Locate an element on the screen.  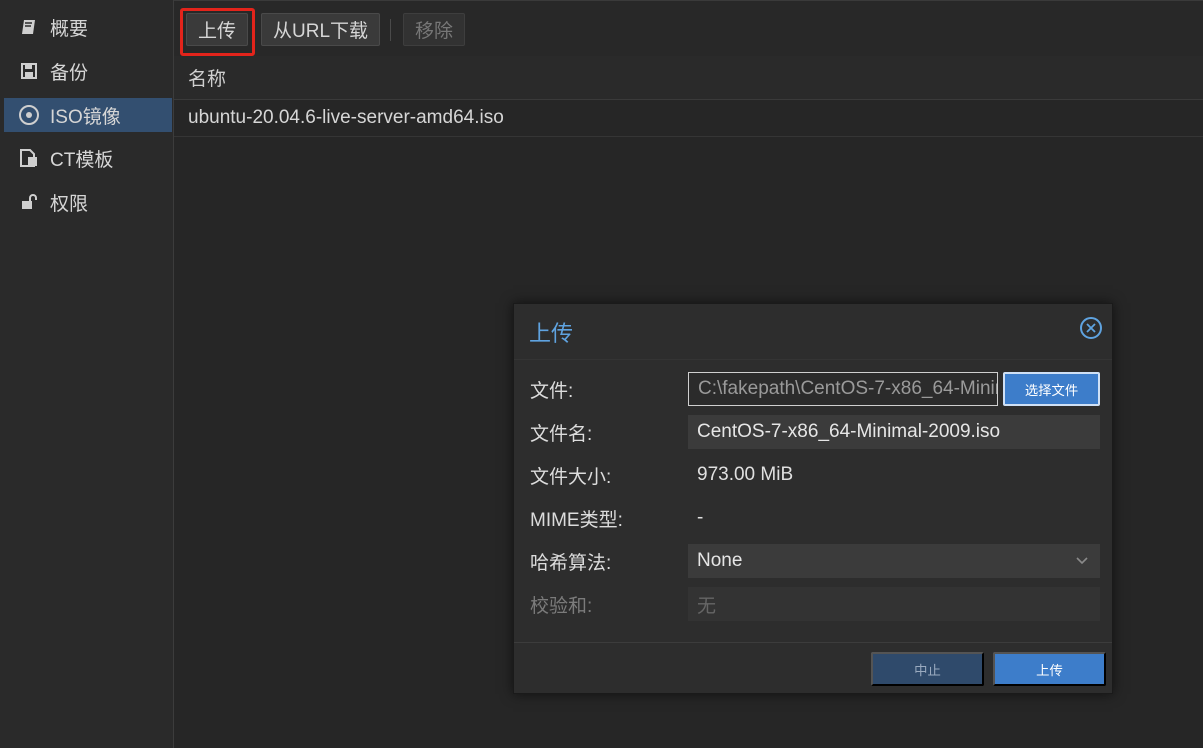
dialog-footer-divider is located at coordinates (813, 642).